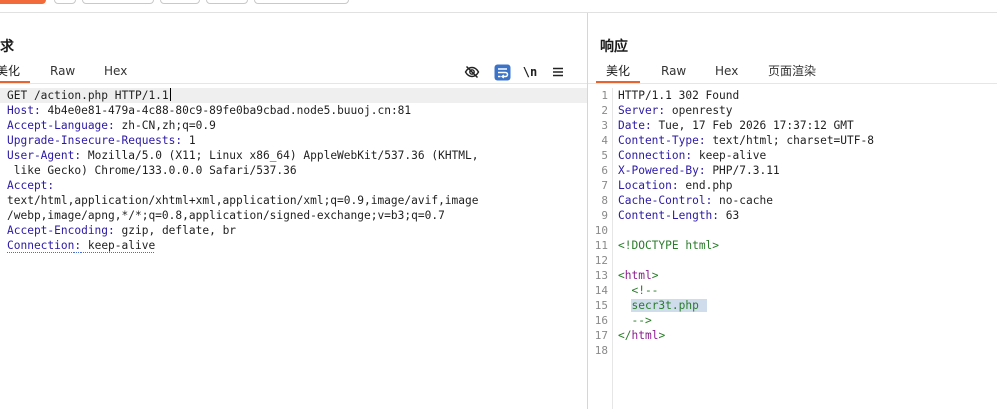  I want to click on header-value: Tue, 17 Feb 2026 17:37:12 GMT, so click(752, 125).